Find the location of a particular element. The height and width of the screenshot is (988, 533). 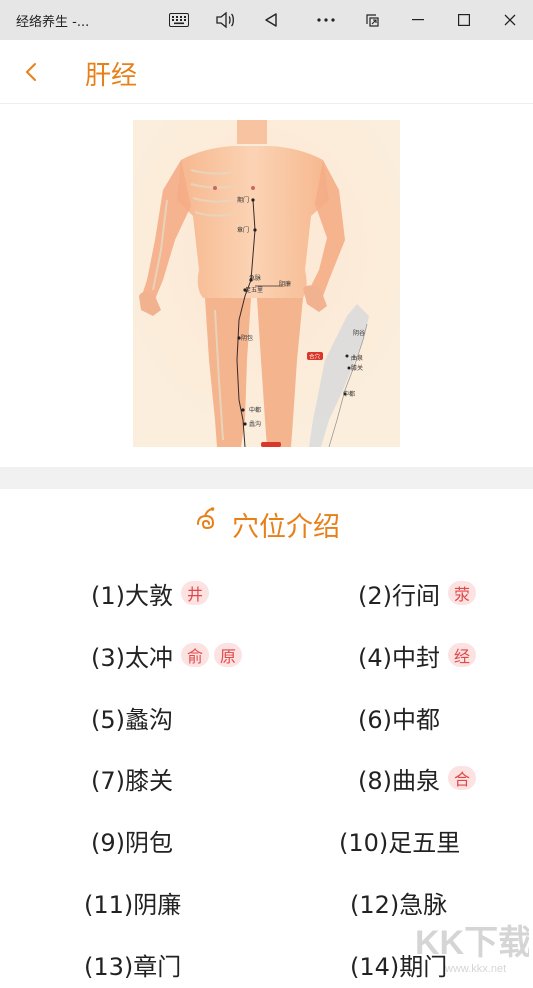

acupoint-tag: 俞 is located at coordinates (195, 655).